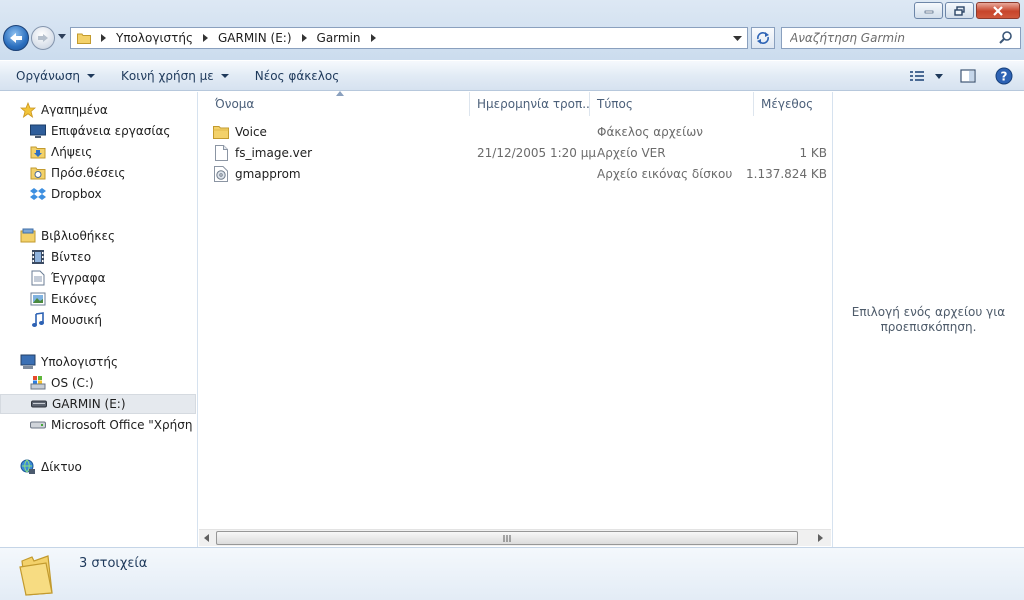  What do you see at coordinates (409, 38) in the screenshot?
I see `address-bar: Υπολογιστής GARMIN (E:) Garmin` at bounding box center [409, 38].